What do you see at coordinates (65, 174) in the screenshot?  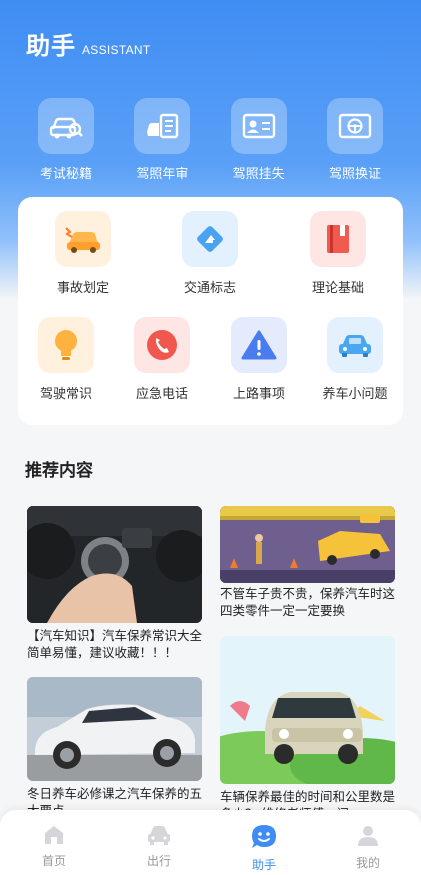 I see `service-label: 考试秘籍` at bounding box center [65, 174].